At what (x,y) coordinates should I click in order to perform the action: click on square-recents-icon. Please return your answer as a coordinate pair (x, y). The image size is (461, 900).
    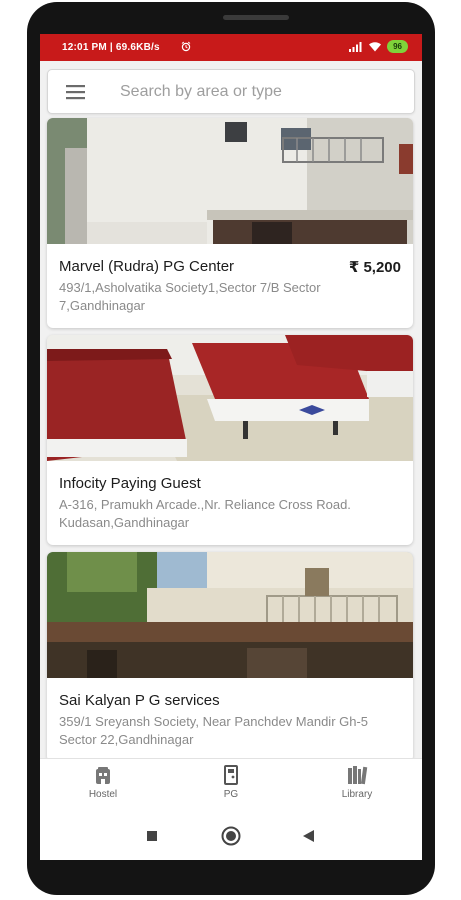
    Looking at the image, I should click on (152, 836).